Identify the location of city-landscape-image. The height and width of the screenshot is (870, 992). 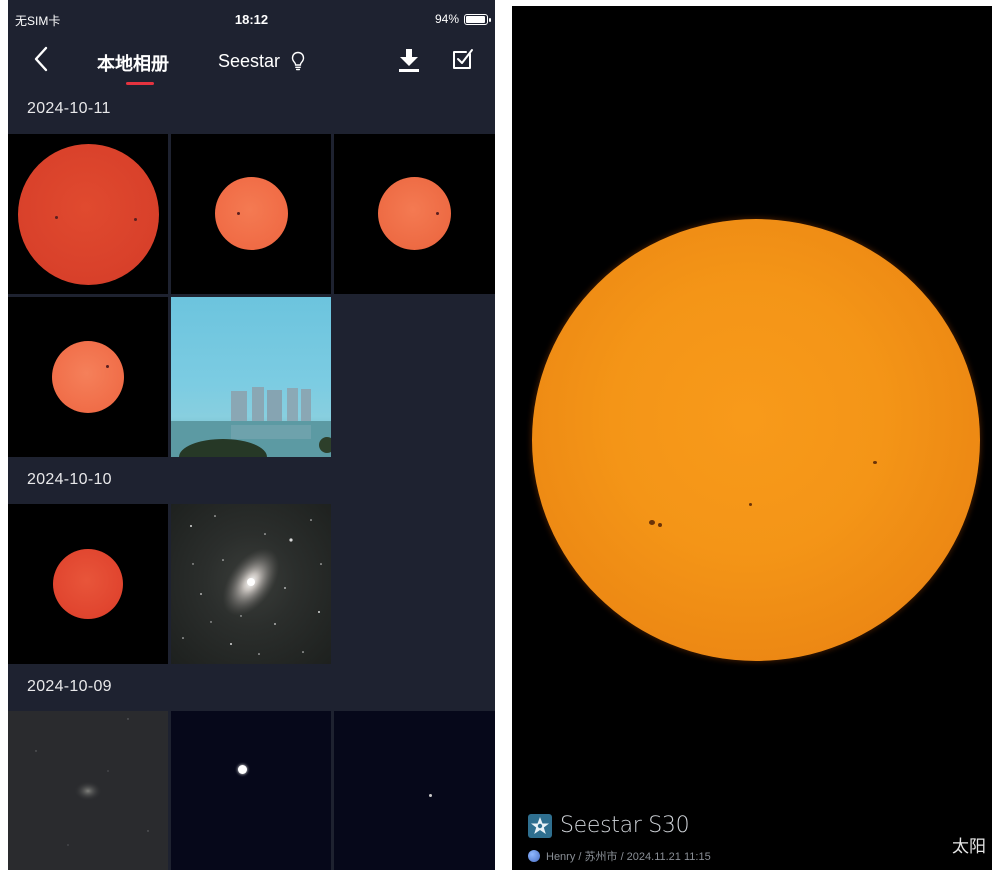
(251, 422).